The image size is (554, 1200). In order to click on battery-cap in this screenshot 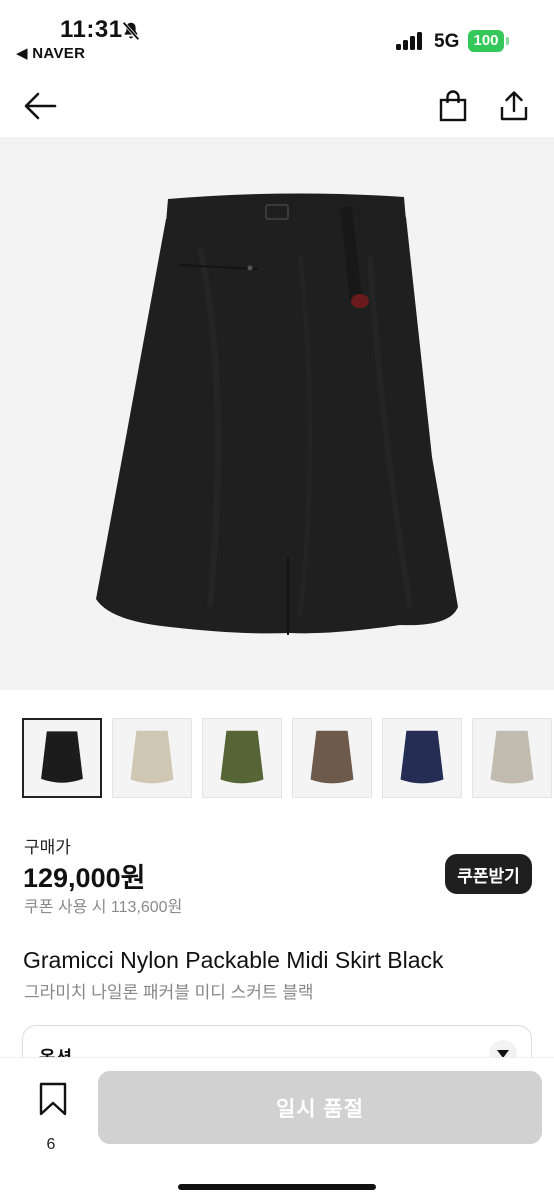, I will do `click(507, 41)`.